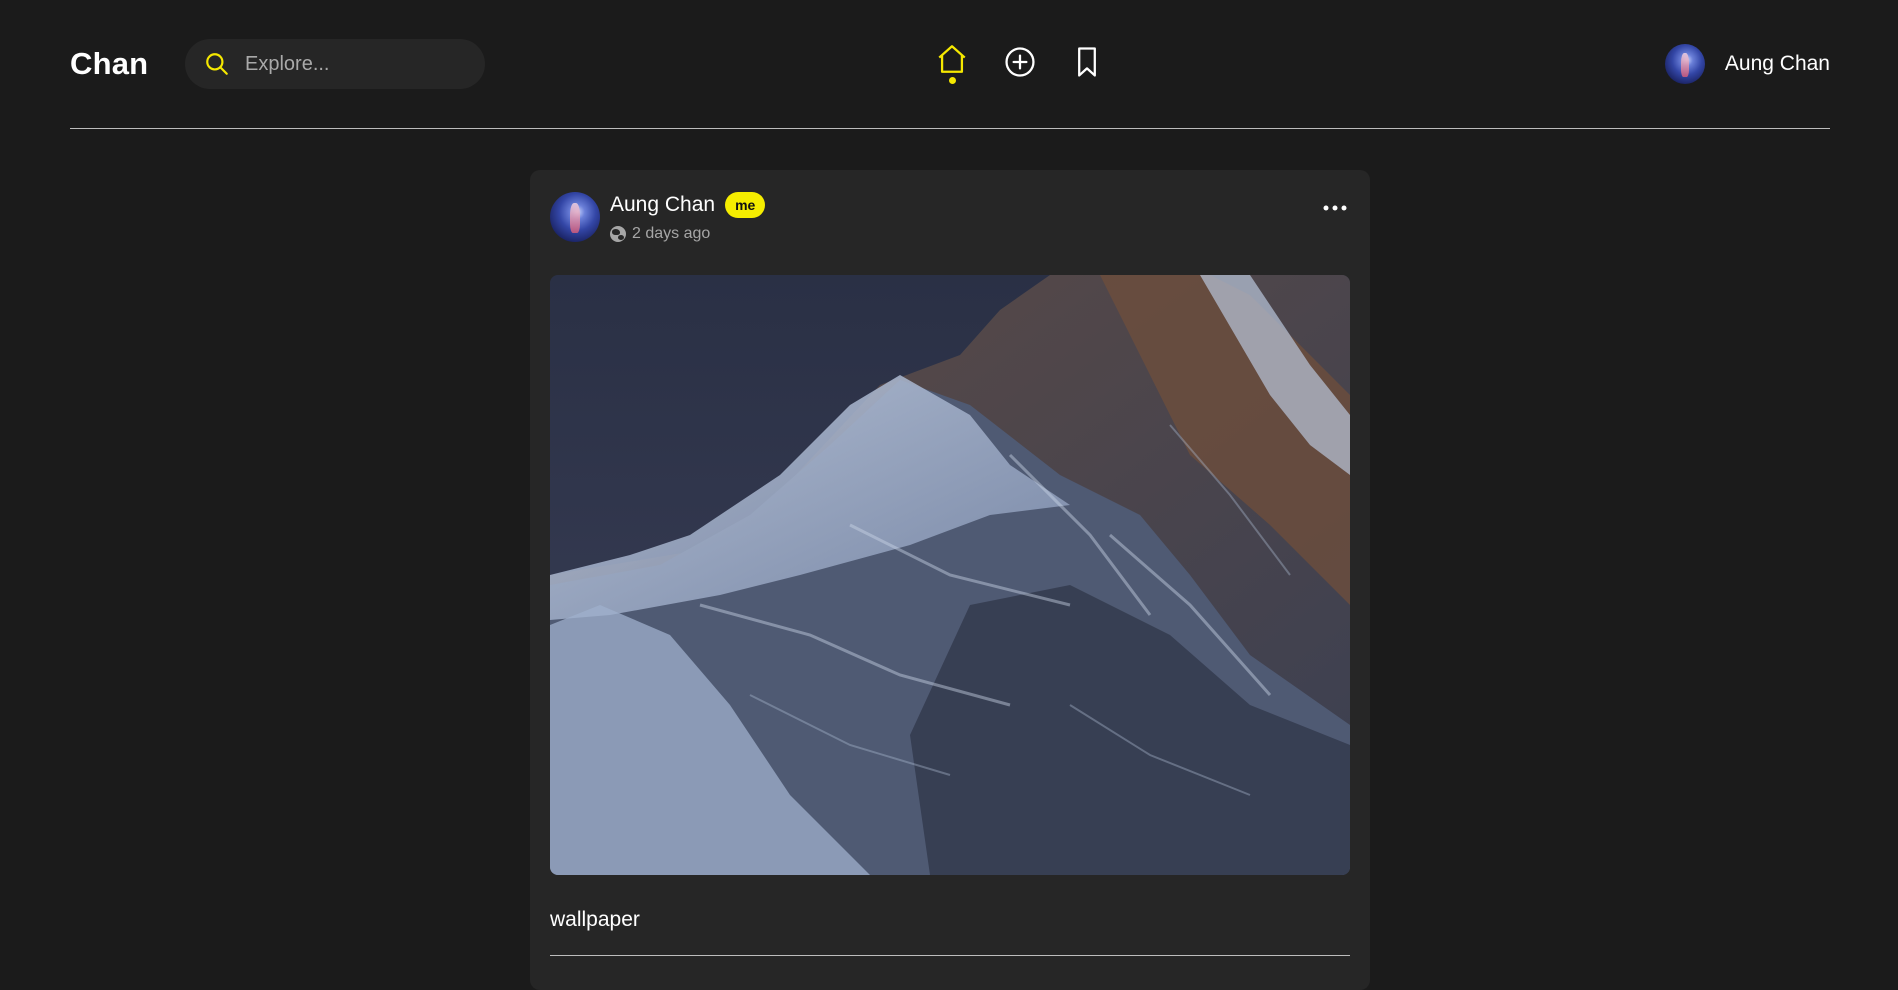 Image resolution: width=1898 pixels, height=990 pixels. Describe the element at coordinates (671, 233) in the screenshot. I see `post-timestamp: 2 days ago` at that location.